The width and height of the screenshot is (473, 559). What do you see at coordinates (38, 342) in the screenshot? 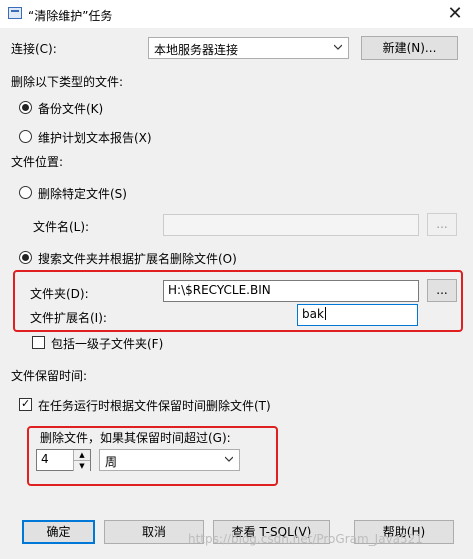
I see `include-subfolders-checkbox` at bounding box center [38, 342].